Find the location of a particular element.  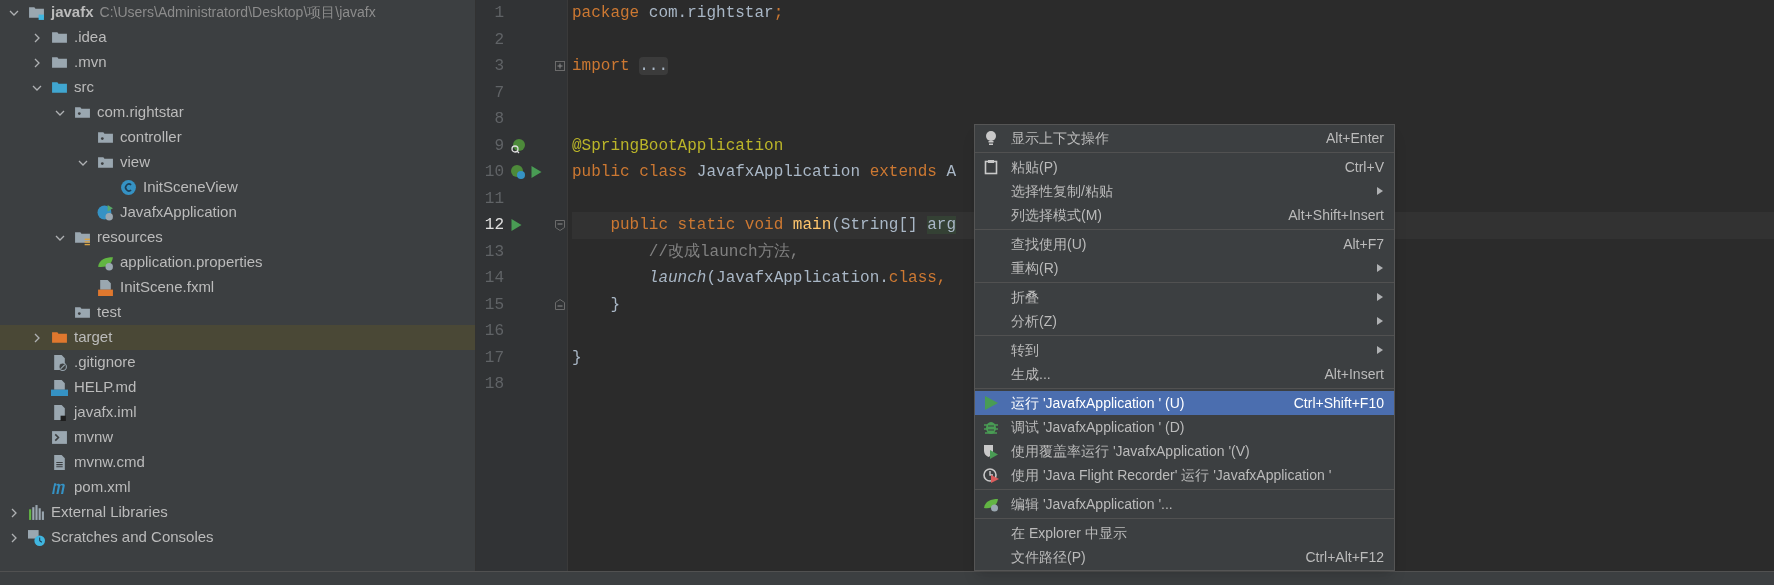

tree-item: External Libraries is located at coordinates (237, 512).